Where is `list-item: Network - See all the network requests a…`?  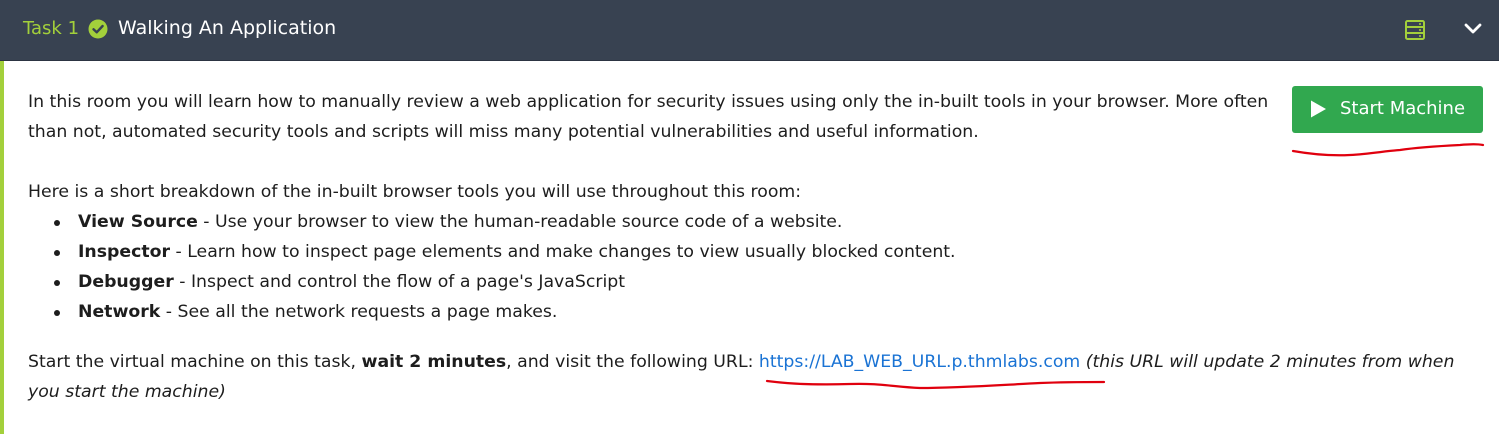
list-item: Network - See all the network requests a… is located at coordinates (505, 312).